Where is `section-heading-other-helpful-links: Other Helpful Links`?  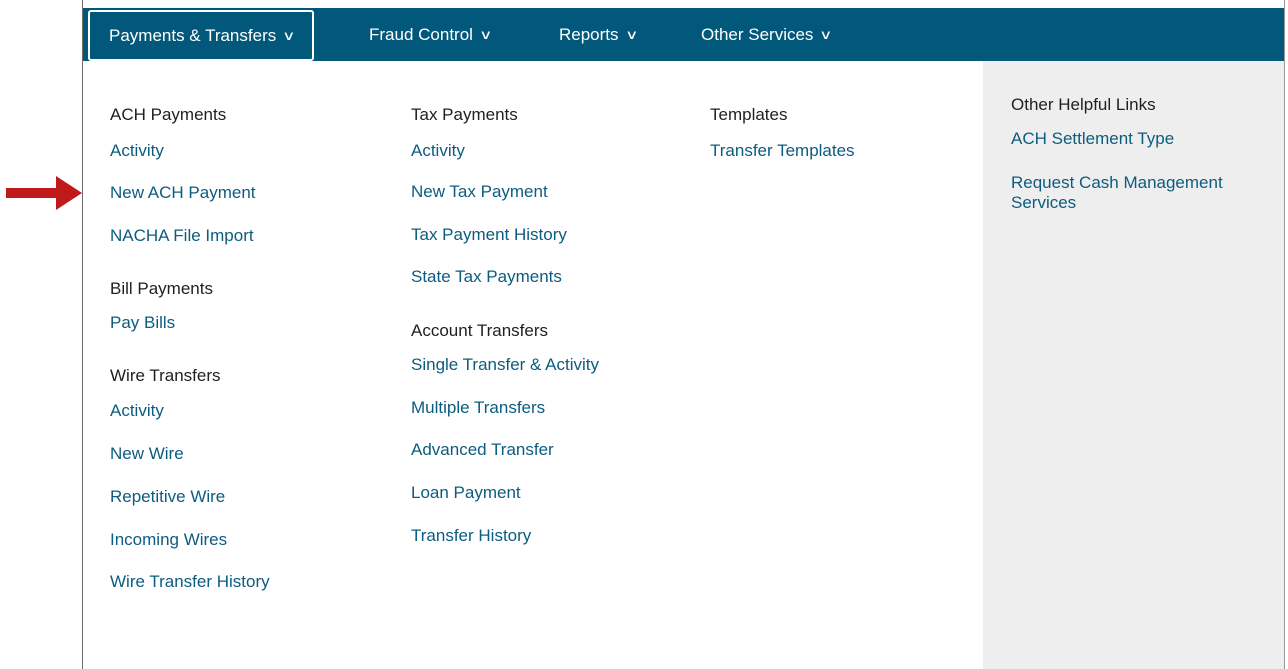 section-heading-other-helpful-links: Other Helpful Links is located at coordinates (1083, 104).